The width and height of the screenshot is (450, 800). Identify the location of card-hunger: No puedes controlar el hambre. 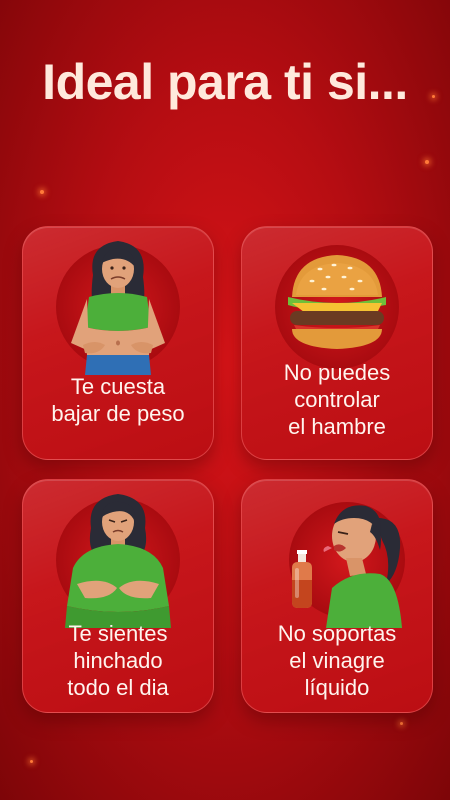
(337, 343).